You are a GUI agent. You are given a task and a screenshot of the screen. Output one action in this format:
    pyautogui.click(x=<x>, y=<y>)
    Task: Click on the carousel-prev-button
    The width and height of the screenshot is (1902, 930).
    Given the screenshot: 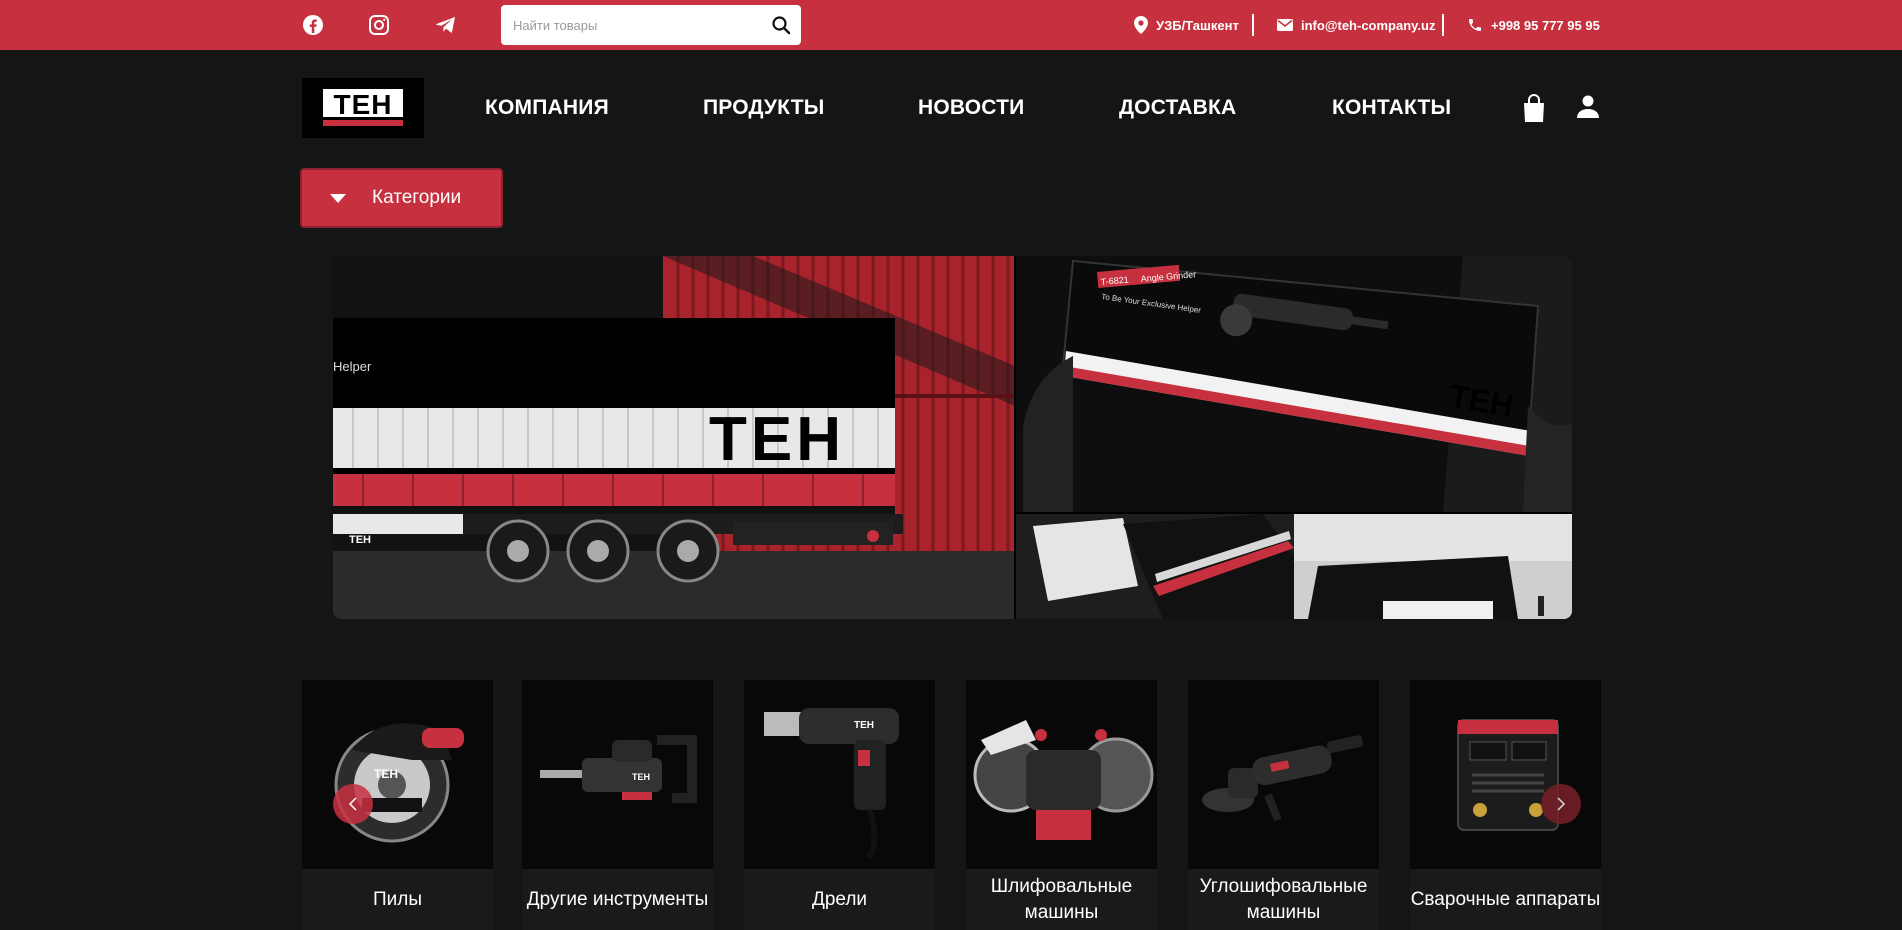 What is the action you would take?
    pyautogui.click(x=353, y=804)
    